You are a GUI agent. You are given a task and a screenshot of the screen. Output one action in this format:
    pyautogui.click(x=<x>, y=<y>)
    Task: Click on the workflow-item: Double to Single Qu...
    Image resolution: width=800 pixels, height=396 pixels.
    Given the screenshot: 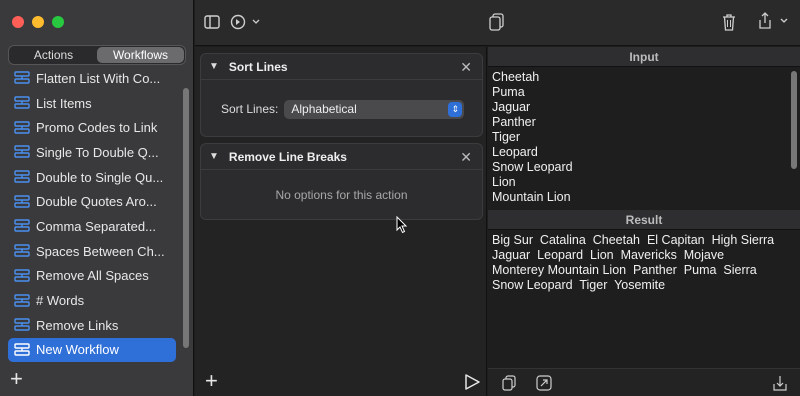 What is the action you would take?
    pyautogui.click(x=92, y=177)
    